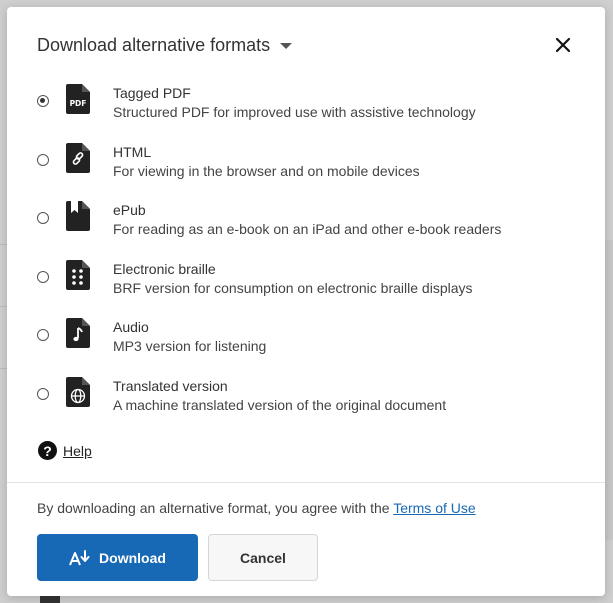  Describe the element at coordinates (43, 218) in the screenshot. I see `radio-epub` at that location.